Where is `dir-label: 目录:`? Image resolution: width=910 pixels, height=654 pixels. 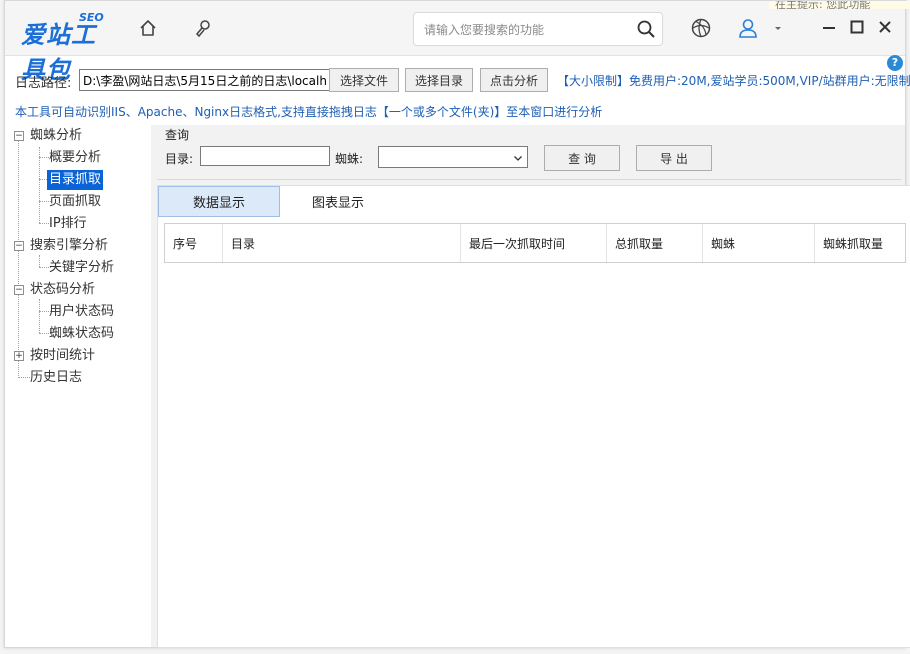
dir-label: 目录: is located at coordinates (179, 159).